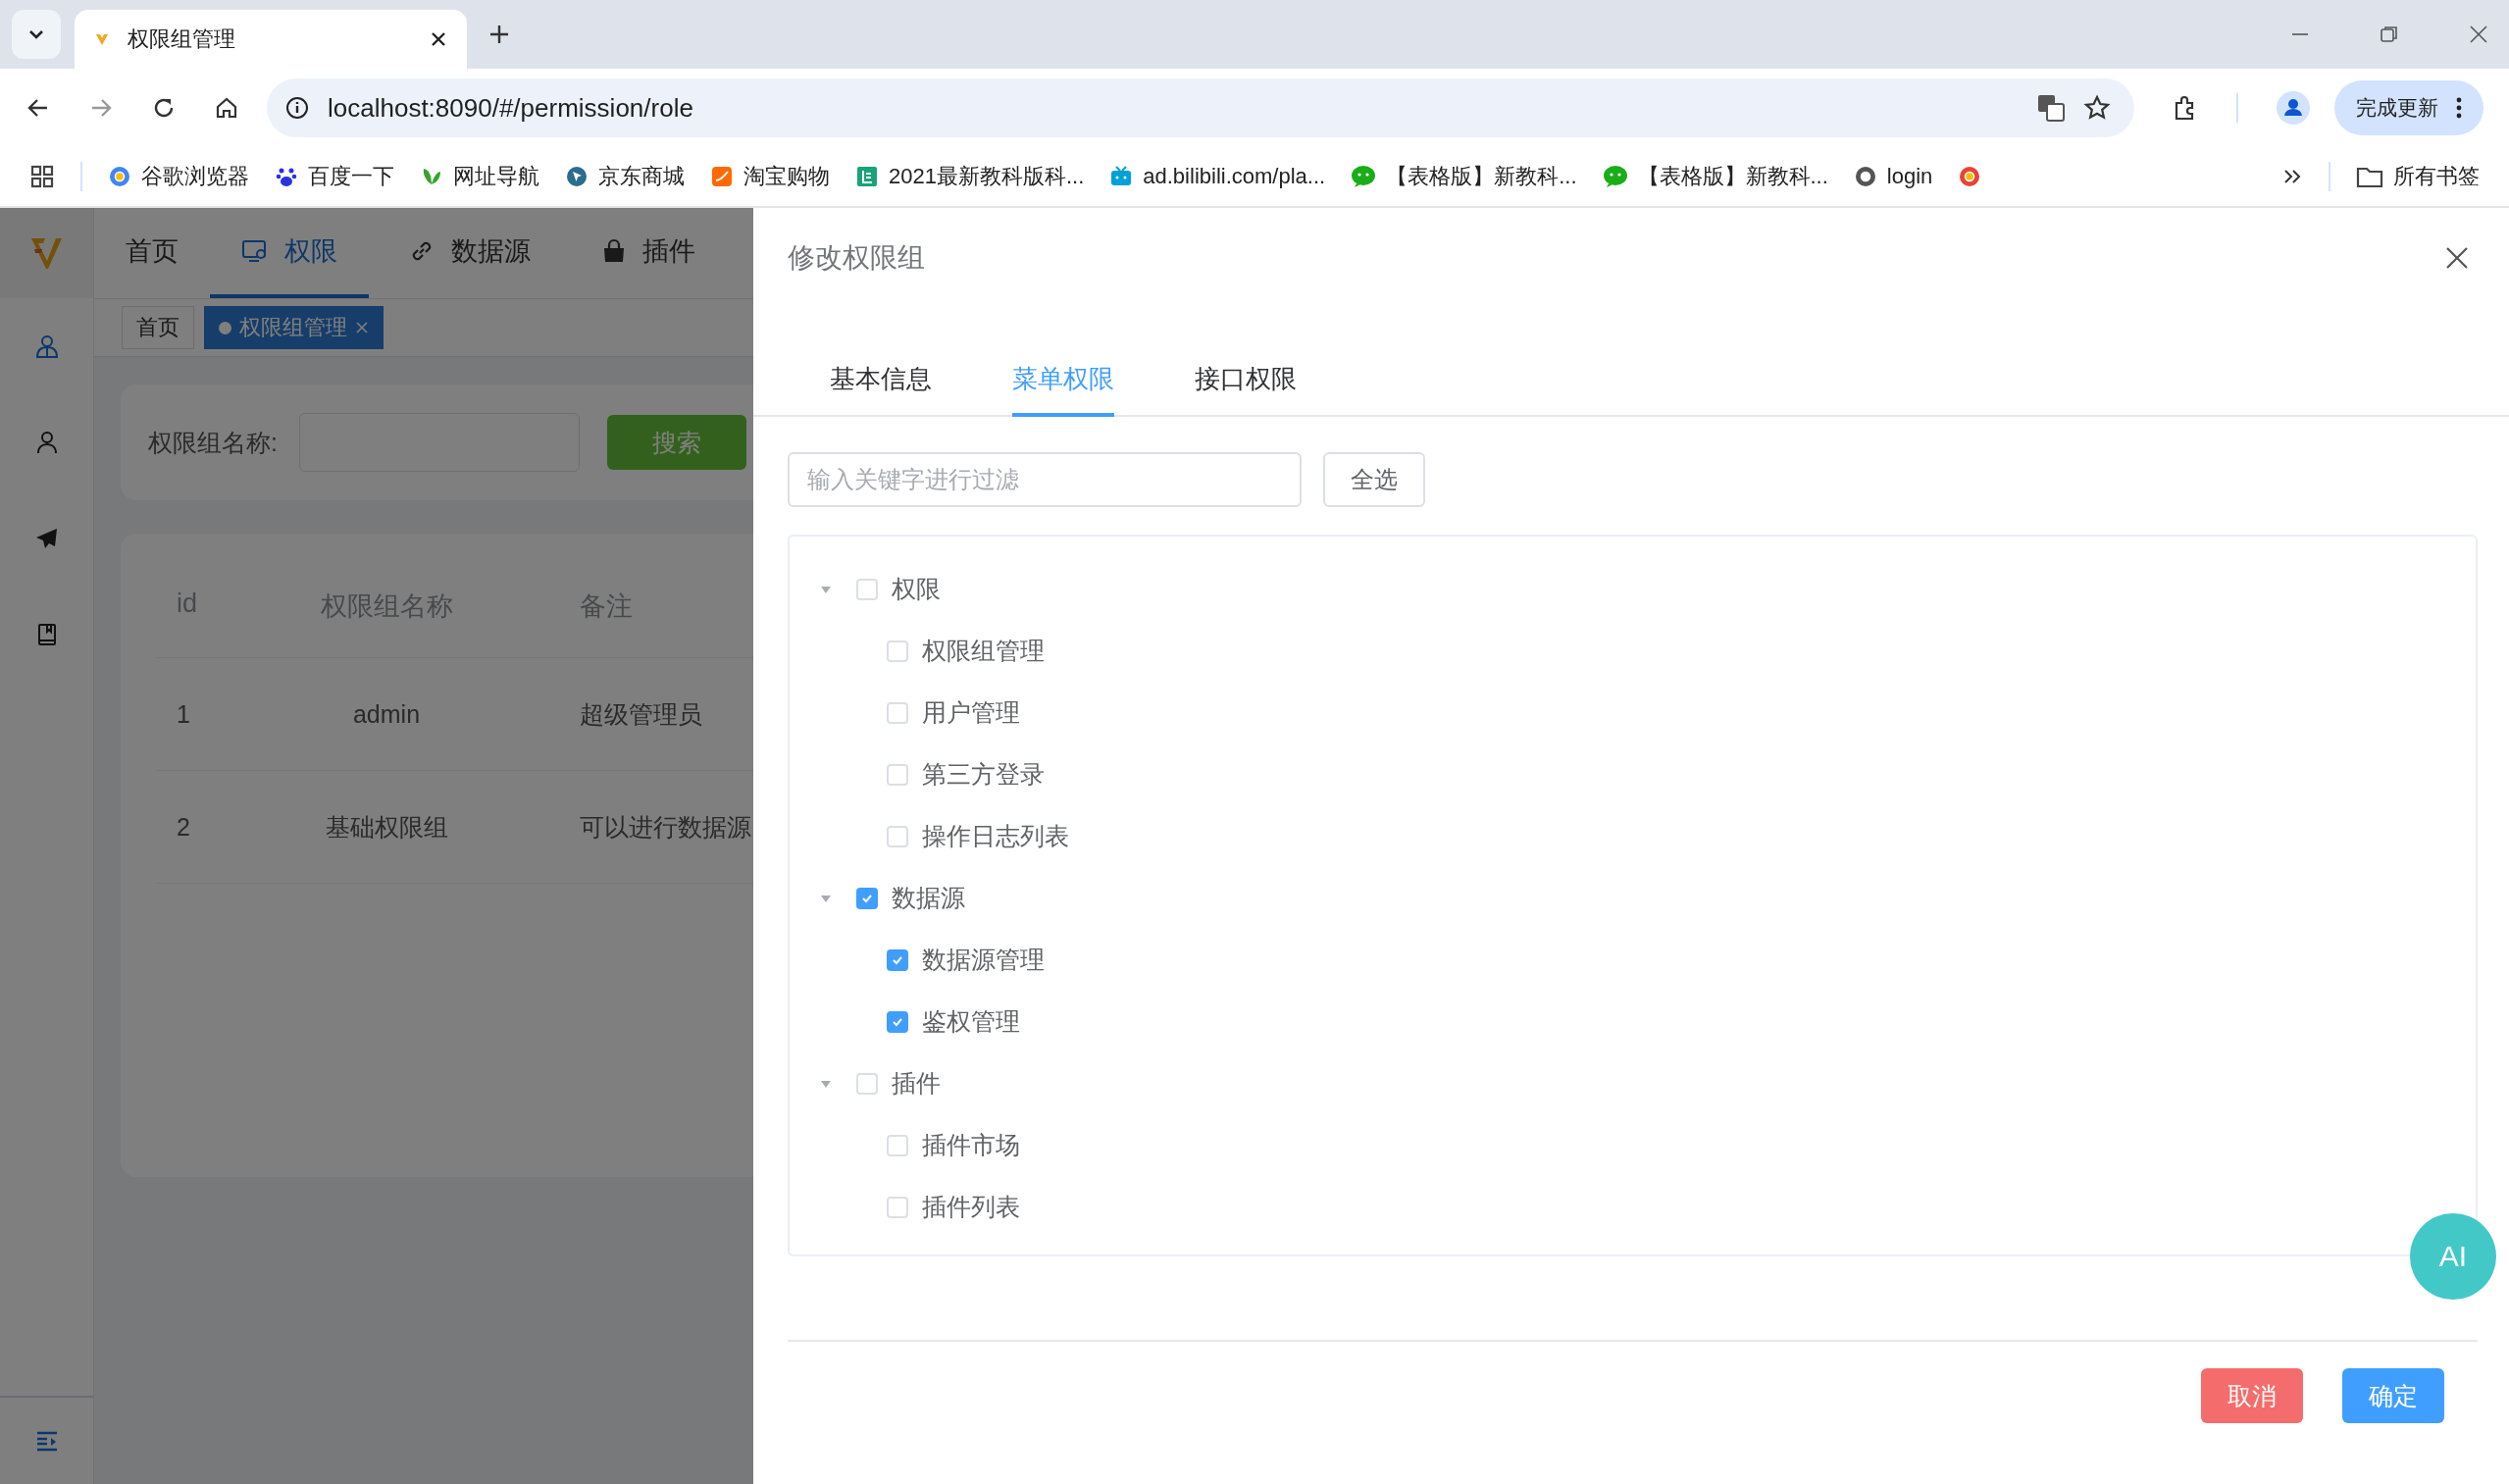 Image resolution: width=2509 pixels, height=1484 pixels. Describe the element at coordinates (867, 176) in the screenshot. I see `book-icon` at that location.